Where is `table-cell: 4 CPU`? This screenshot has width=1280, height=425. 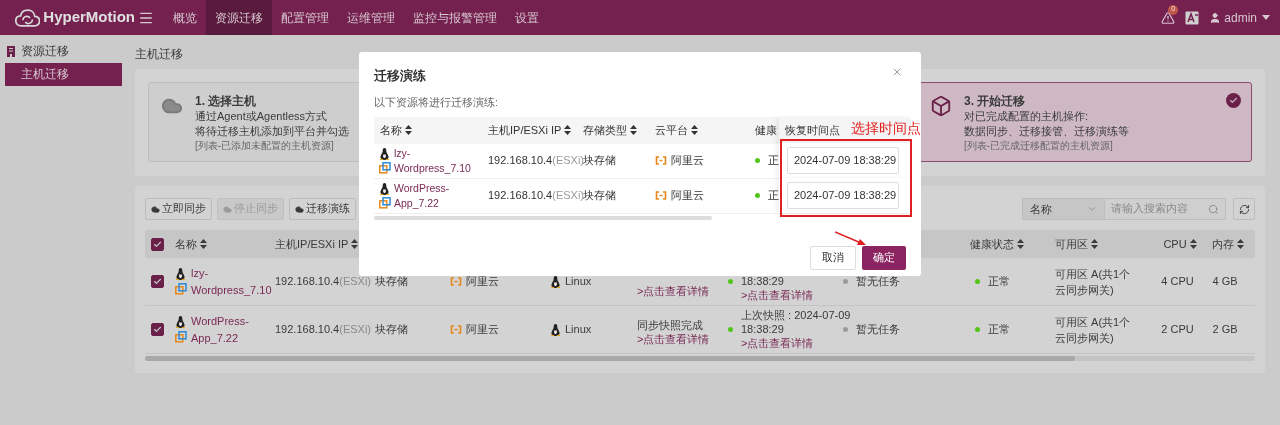
table-cell: 4 CPU is located at coordinates (1177, 281).